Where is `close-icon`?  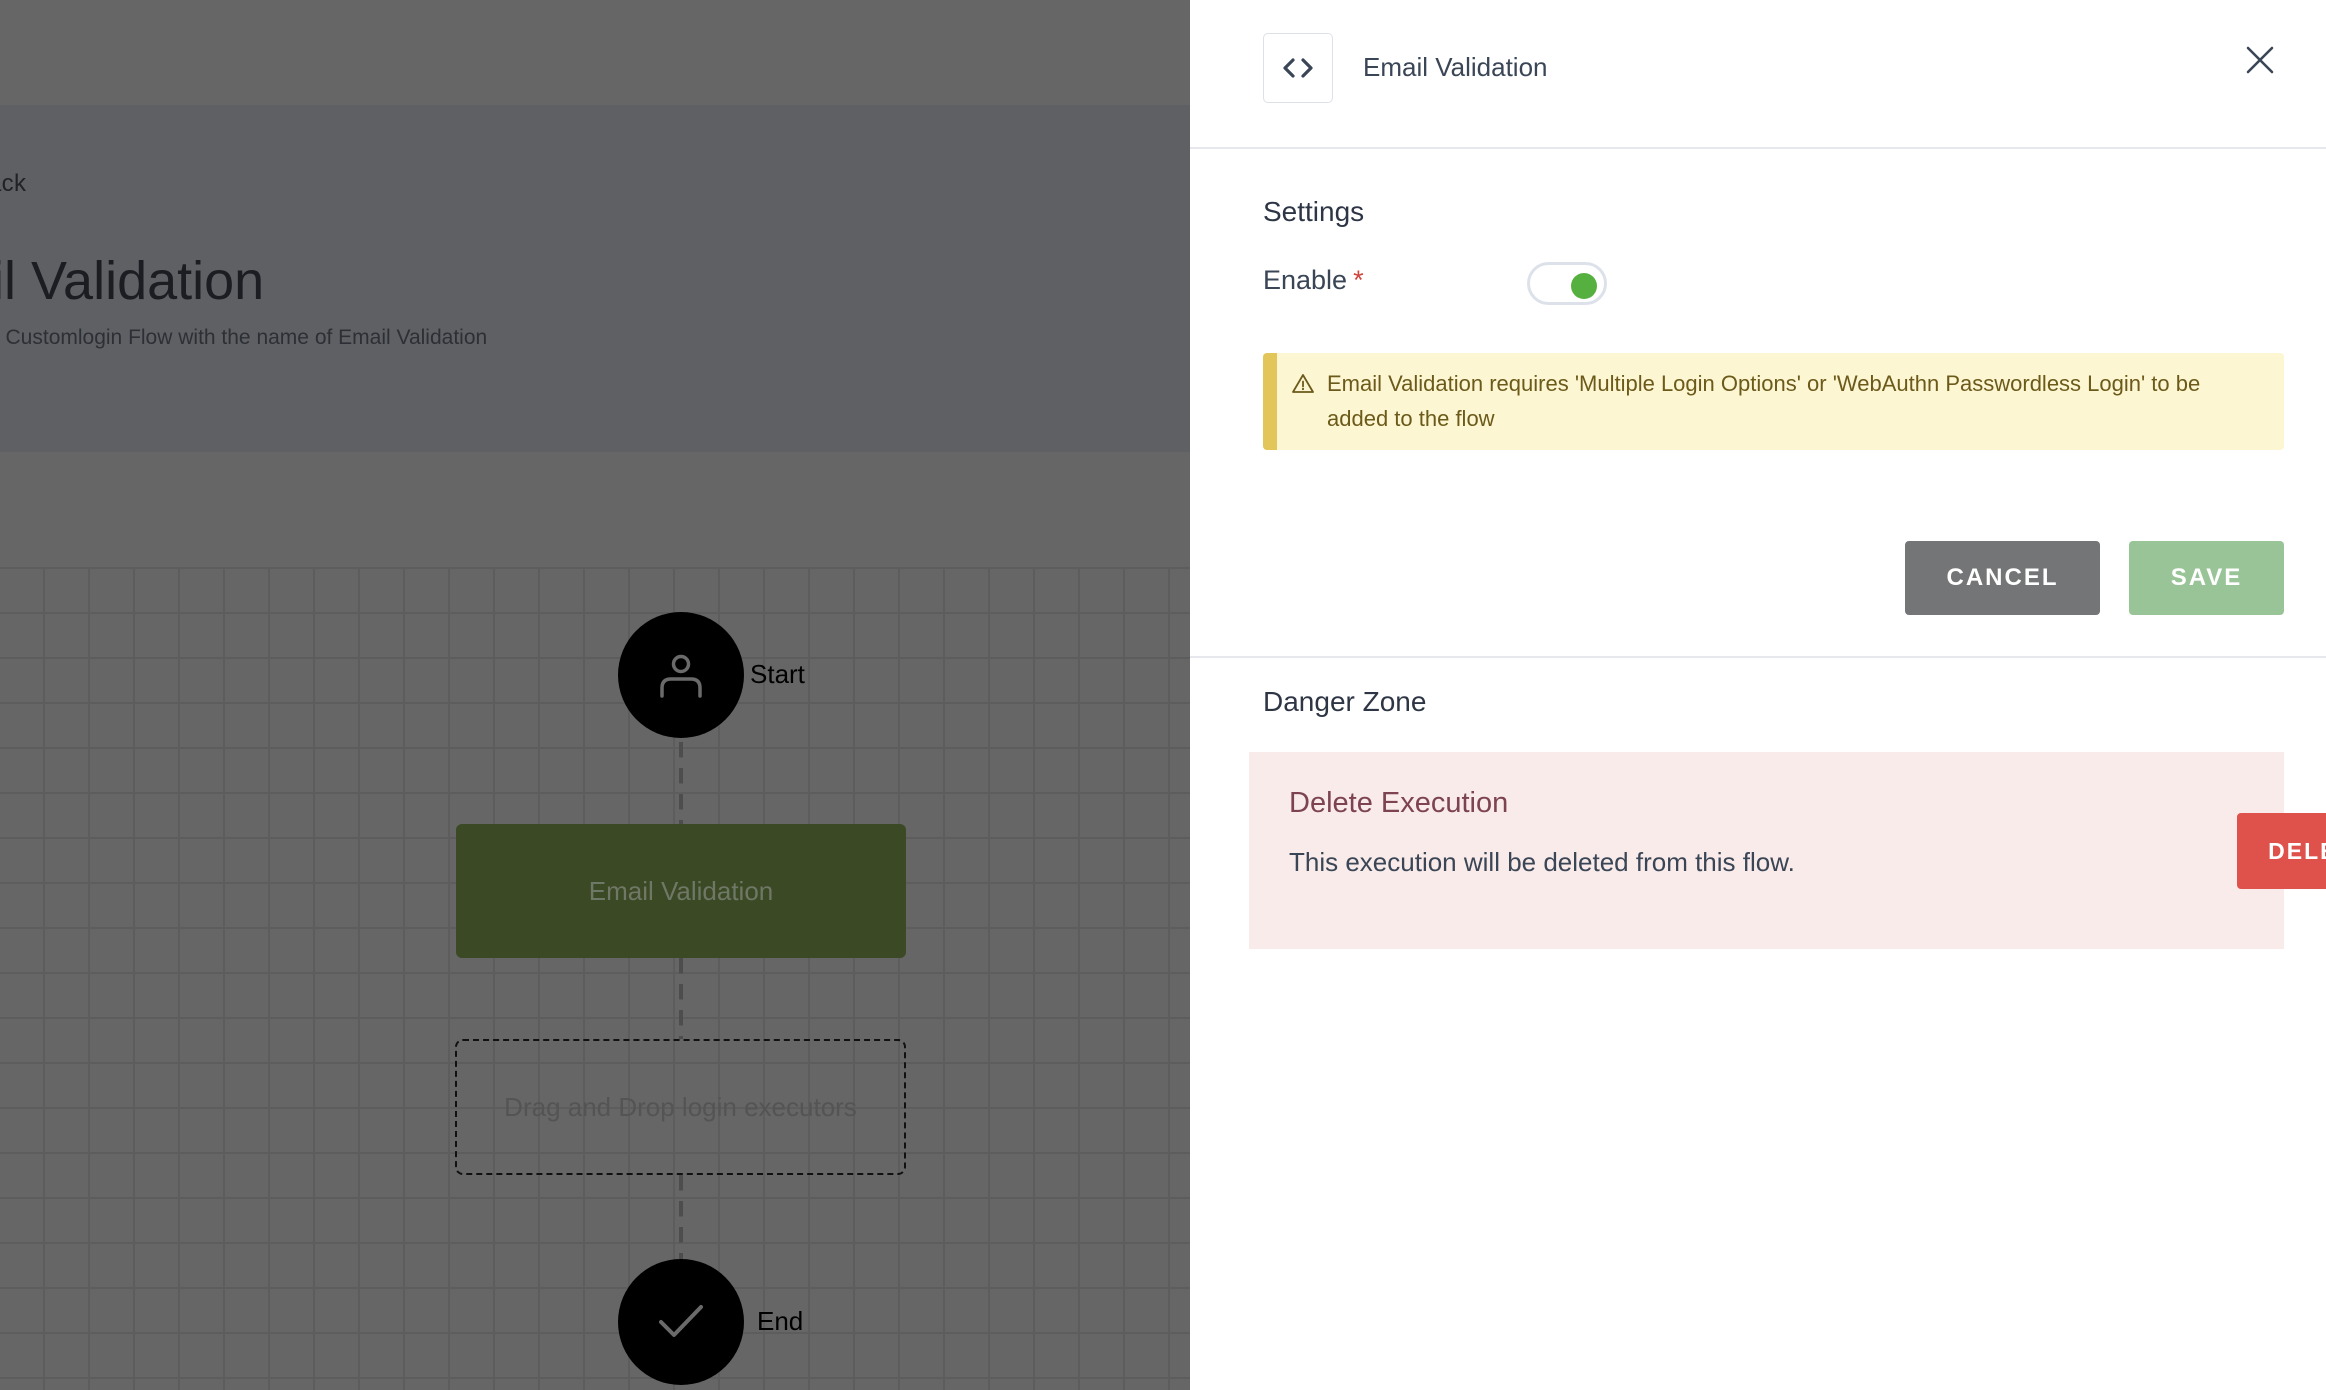 close-icon is located at coordinates (2260, 60).